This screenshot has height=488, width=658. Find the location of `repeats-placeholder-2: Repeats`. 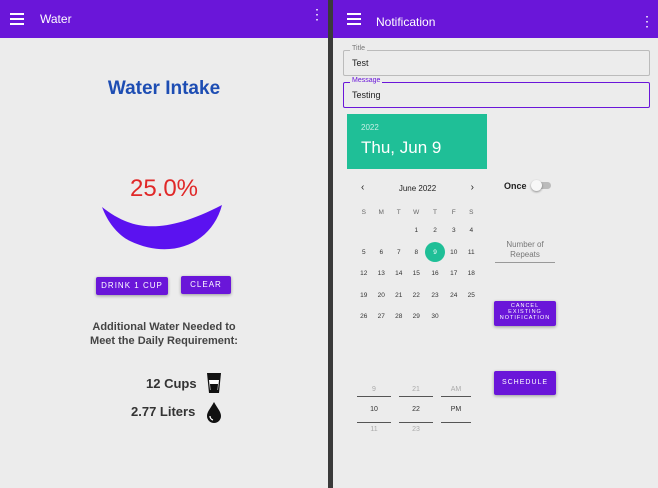

repeats-placeholder-2: Repeats is located at coordinates (525, 254).